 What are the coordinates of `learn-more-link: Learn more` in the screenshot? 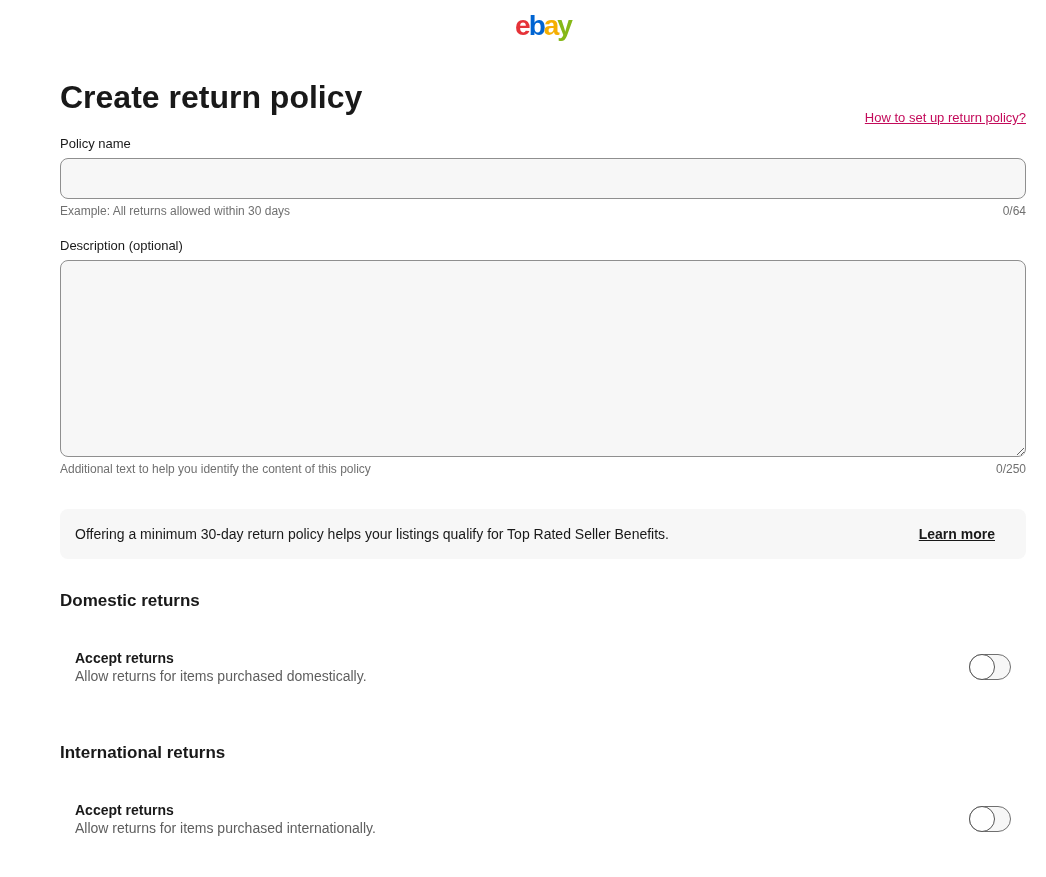 It's located at (956, 534).